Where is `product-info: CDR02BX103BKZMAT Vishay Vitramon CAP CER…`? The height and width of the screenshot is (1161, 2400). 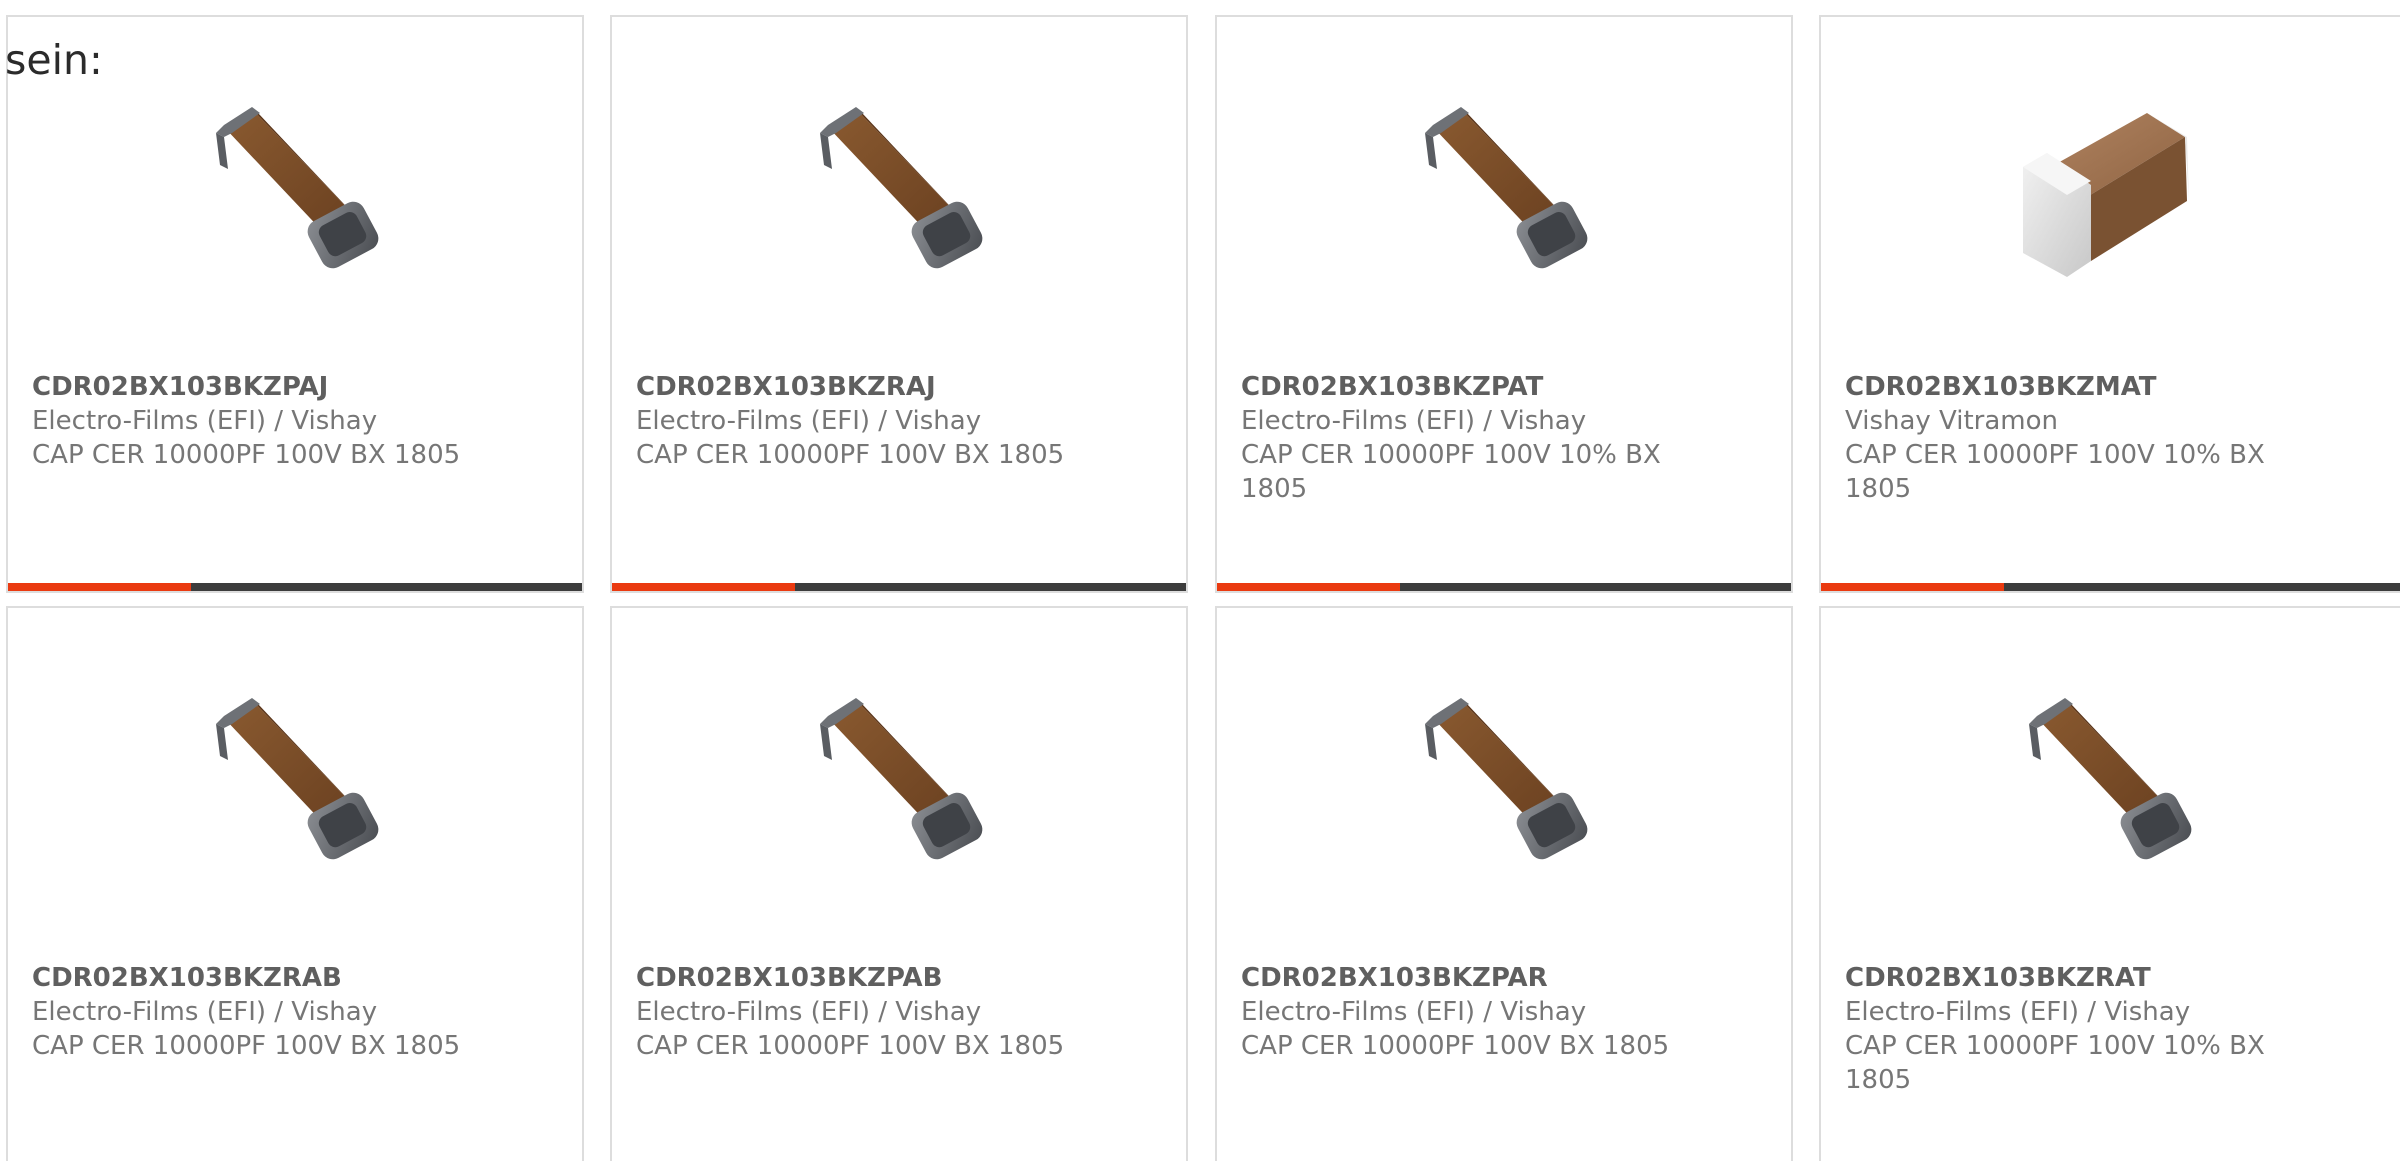
product-info: CDR02BX103BKZMAT Vishay Vitramon CAP CER… is located at coordinates (2075, 438).